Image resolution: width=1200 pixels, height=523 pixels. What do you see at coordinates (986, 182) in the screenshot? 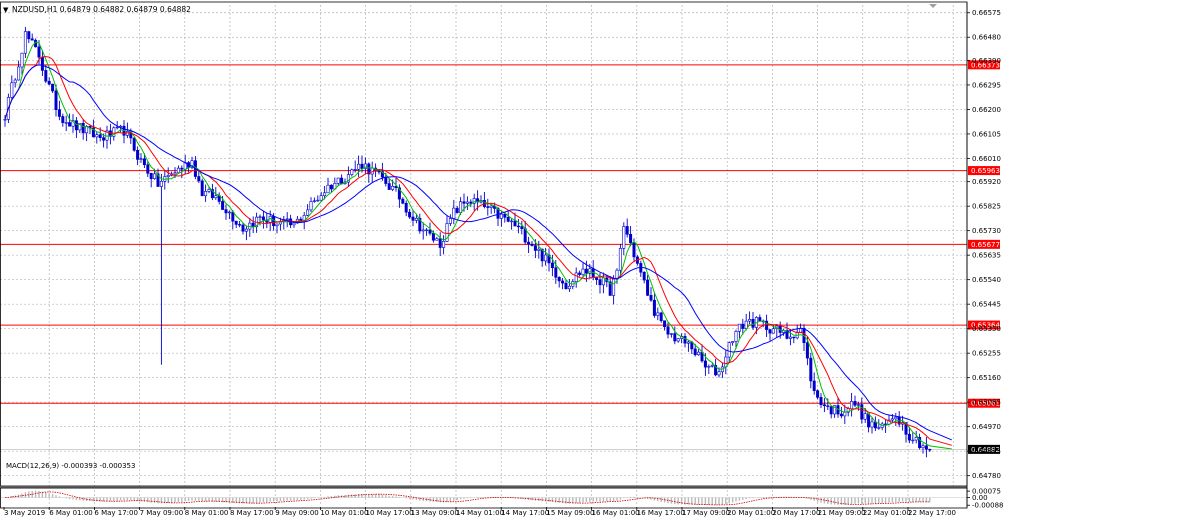
I see `y-tick-label: 0.65920` at bounding box center [986, 182].